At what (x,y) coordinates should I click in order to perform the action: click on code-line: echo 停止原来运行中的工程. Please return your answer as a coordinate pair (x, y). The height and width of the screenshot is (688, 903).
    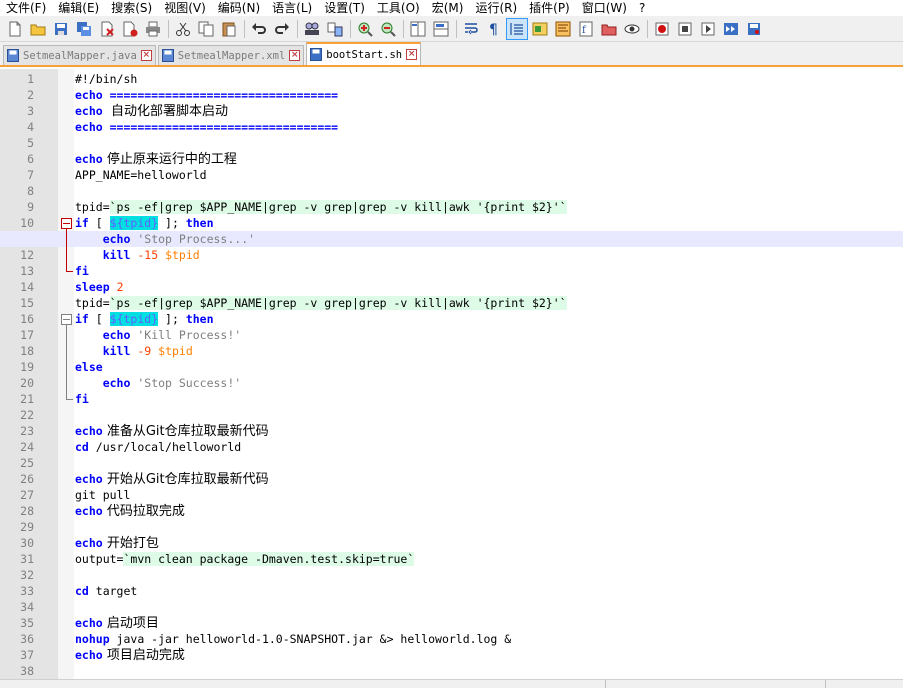
    Looking at the image, I should click on (451, 159).